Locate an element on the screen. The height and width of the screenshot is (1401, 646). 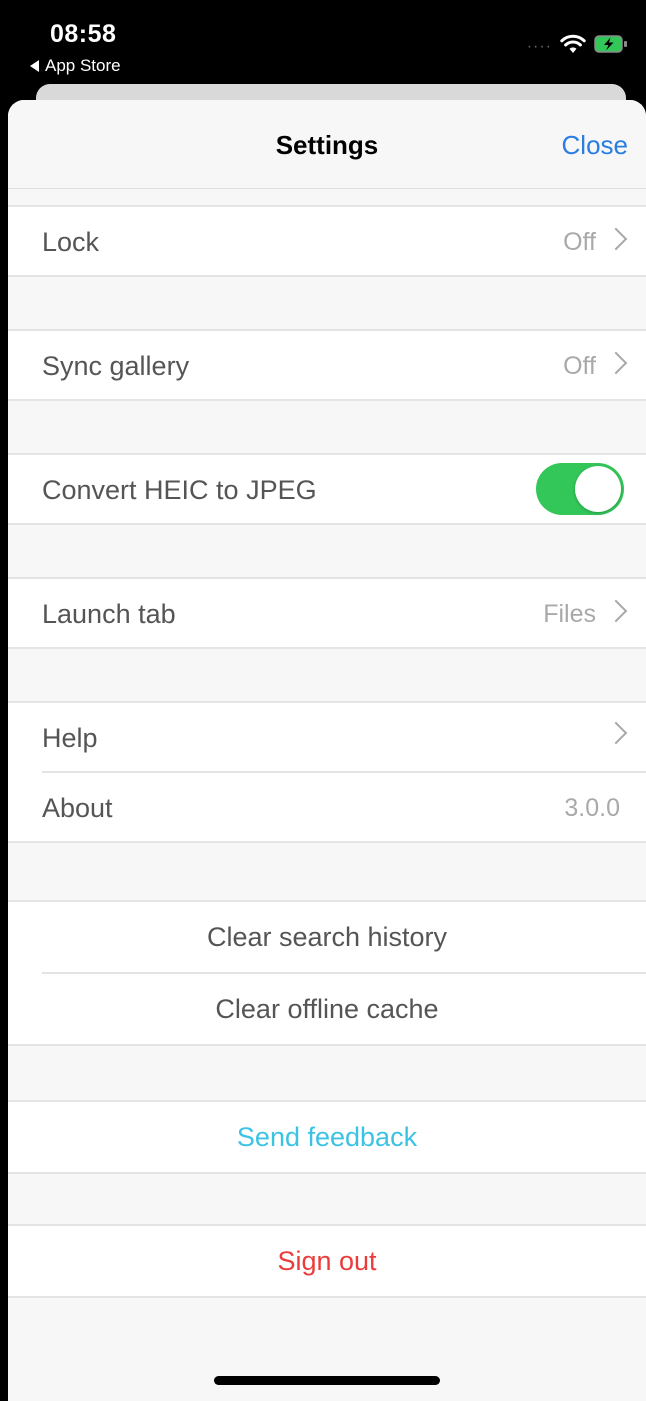
wifi-icon is located at coordinates (573, 46).